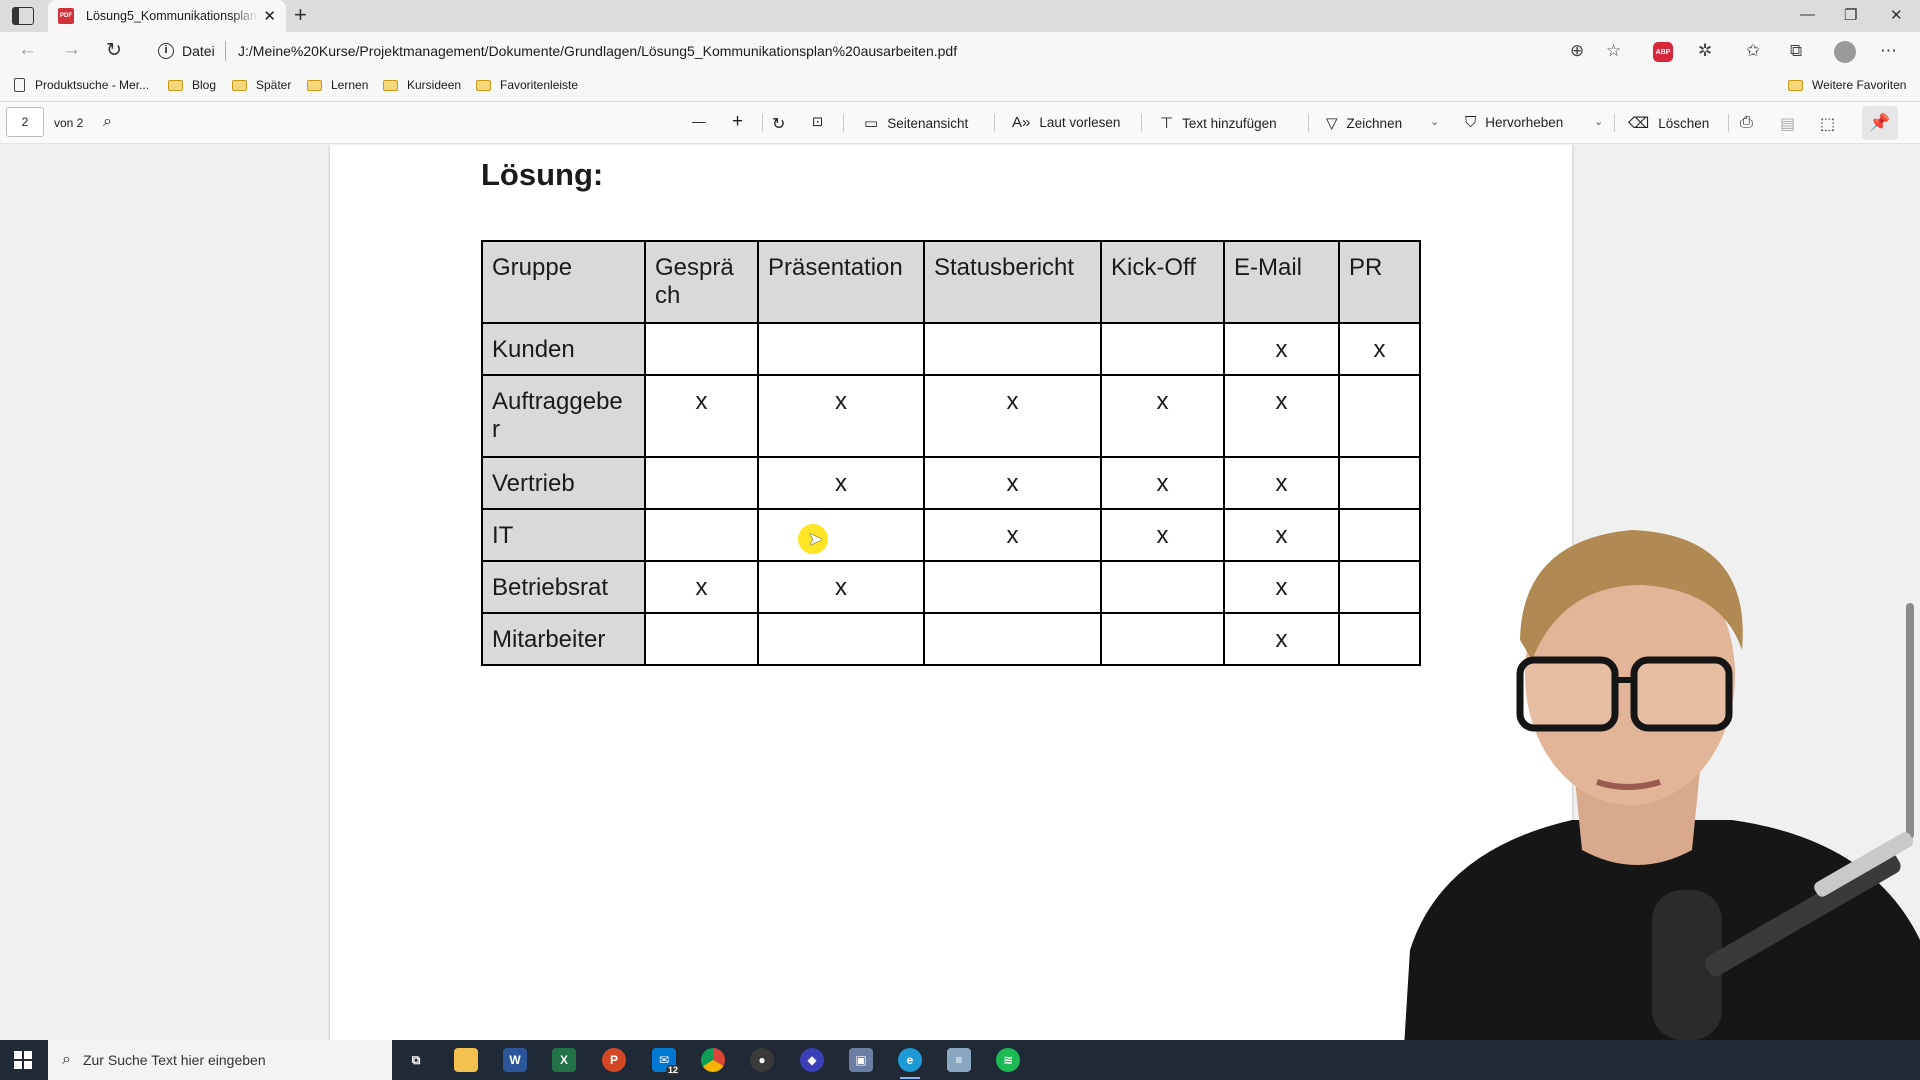 The image size is (1920, 1080). What do you see at coordinates (69, 123) in the screenshot?
I see `page-count-label: von 2` at bounding box center [69, 123].